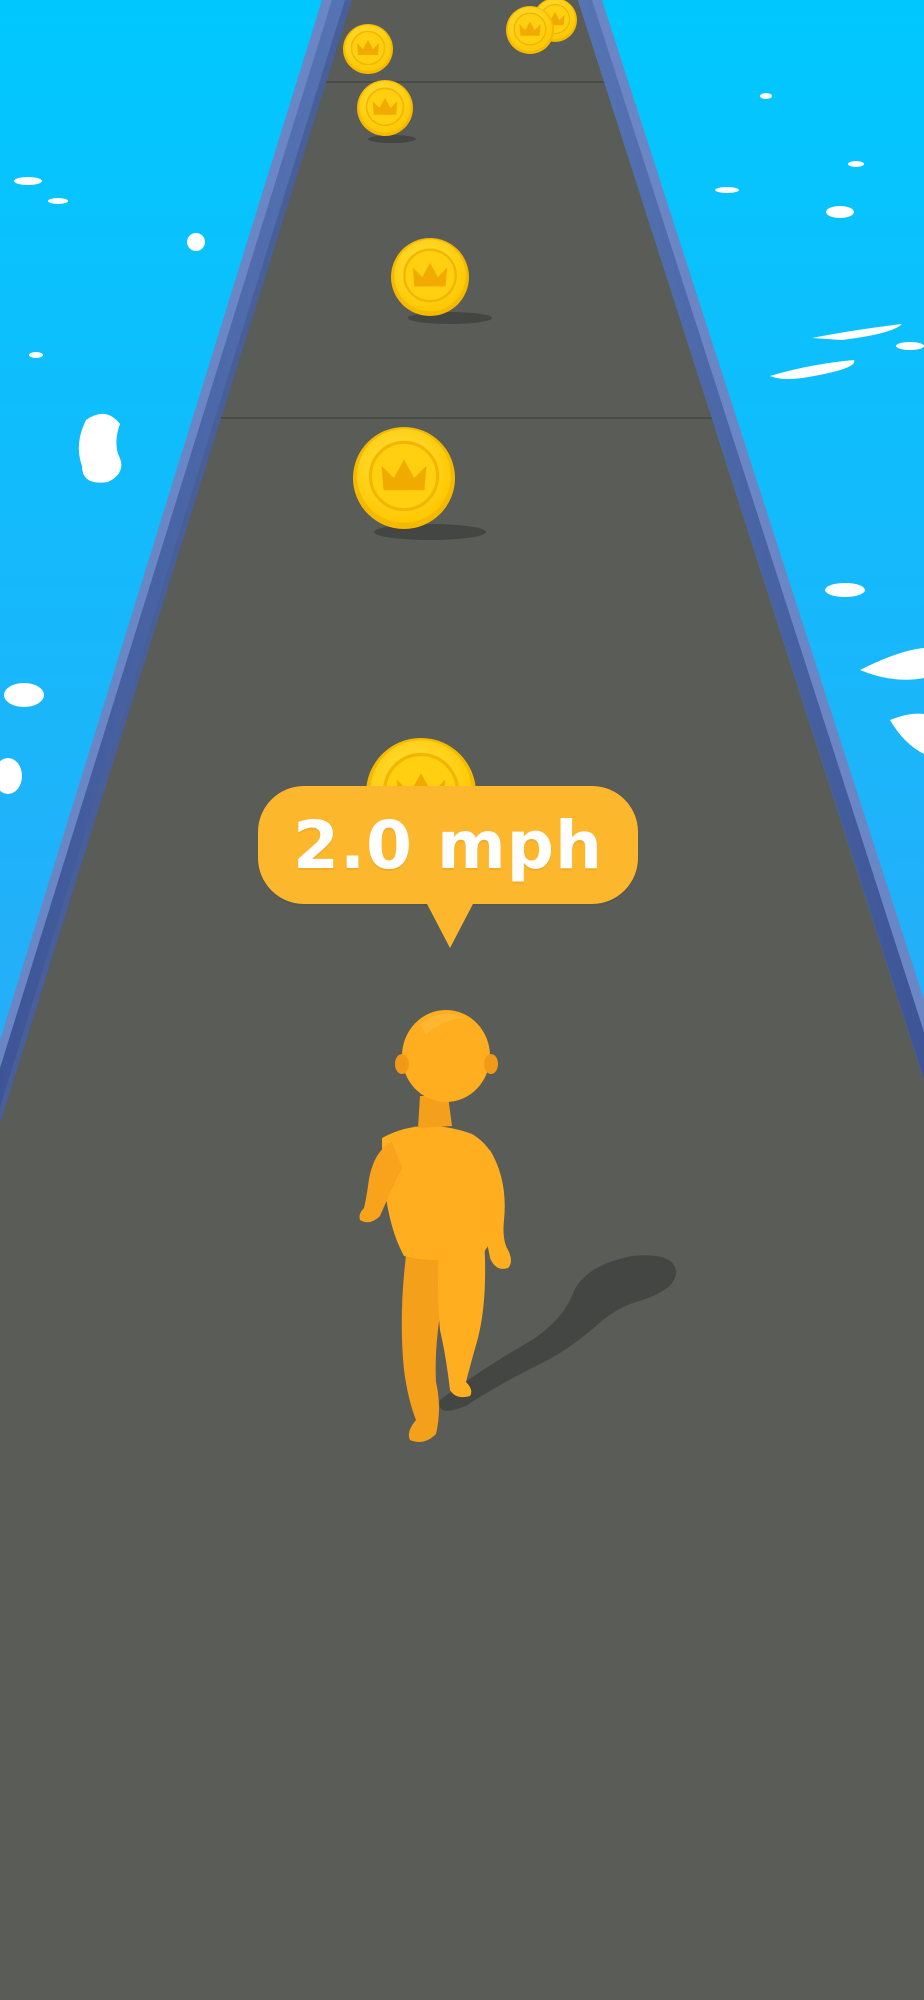  Describe the element at coordinates (430, 277) in the screenshot. I see `coin-mid` at that location.